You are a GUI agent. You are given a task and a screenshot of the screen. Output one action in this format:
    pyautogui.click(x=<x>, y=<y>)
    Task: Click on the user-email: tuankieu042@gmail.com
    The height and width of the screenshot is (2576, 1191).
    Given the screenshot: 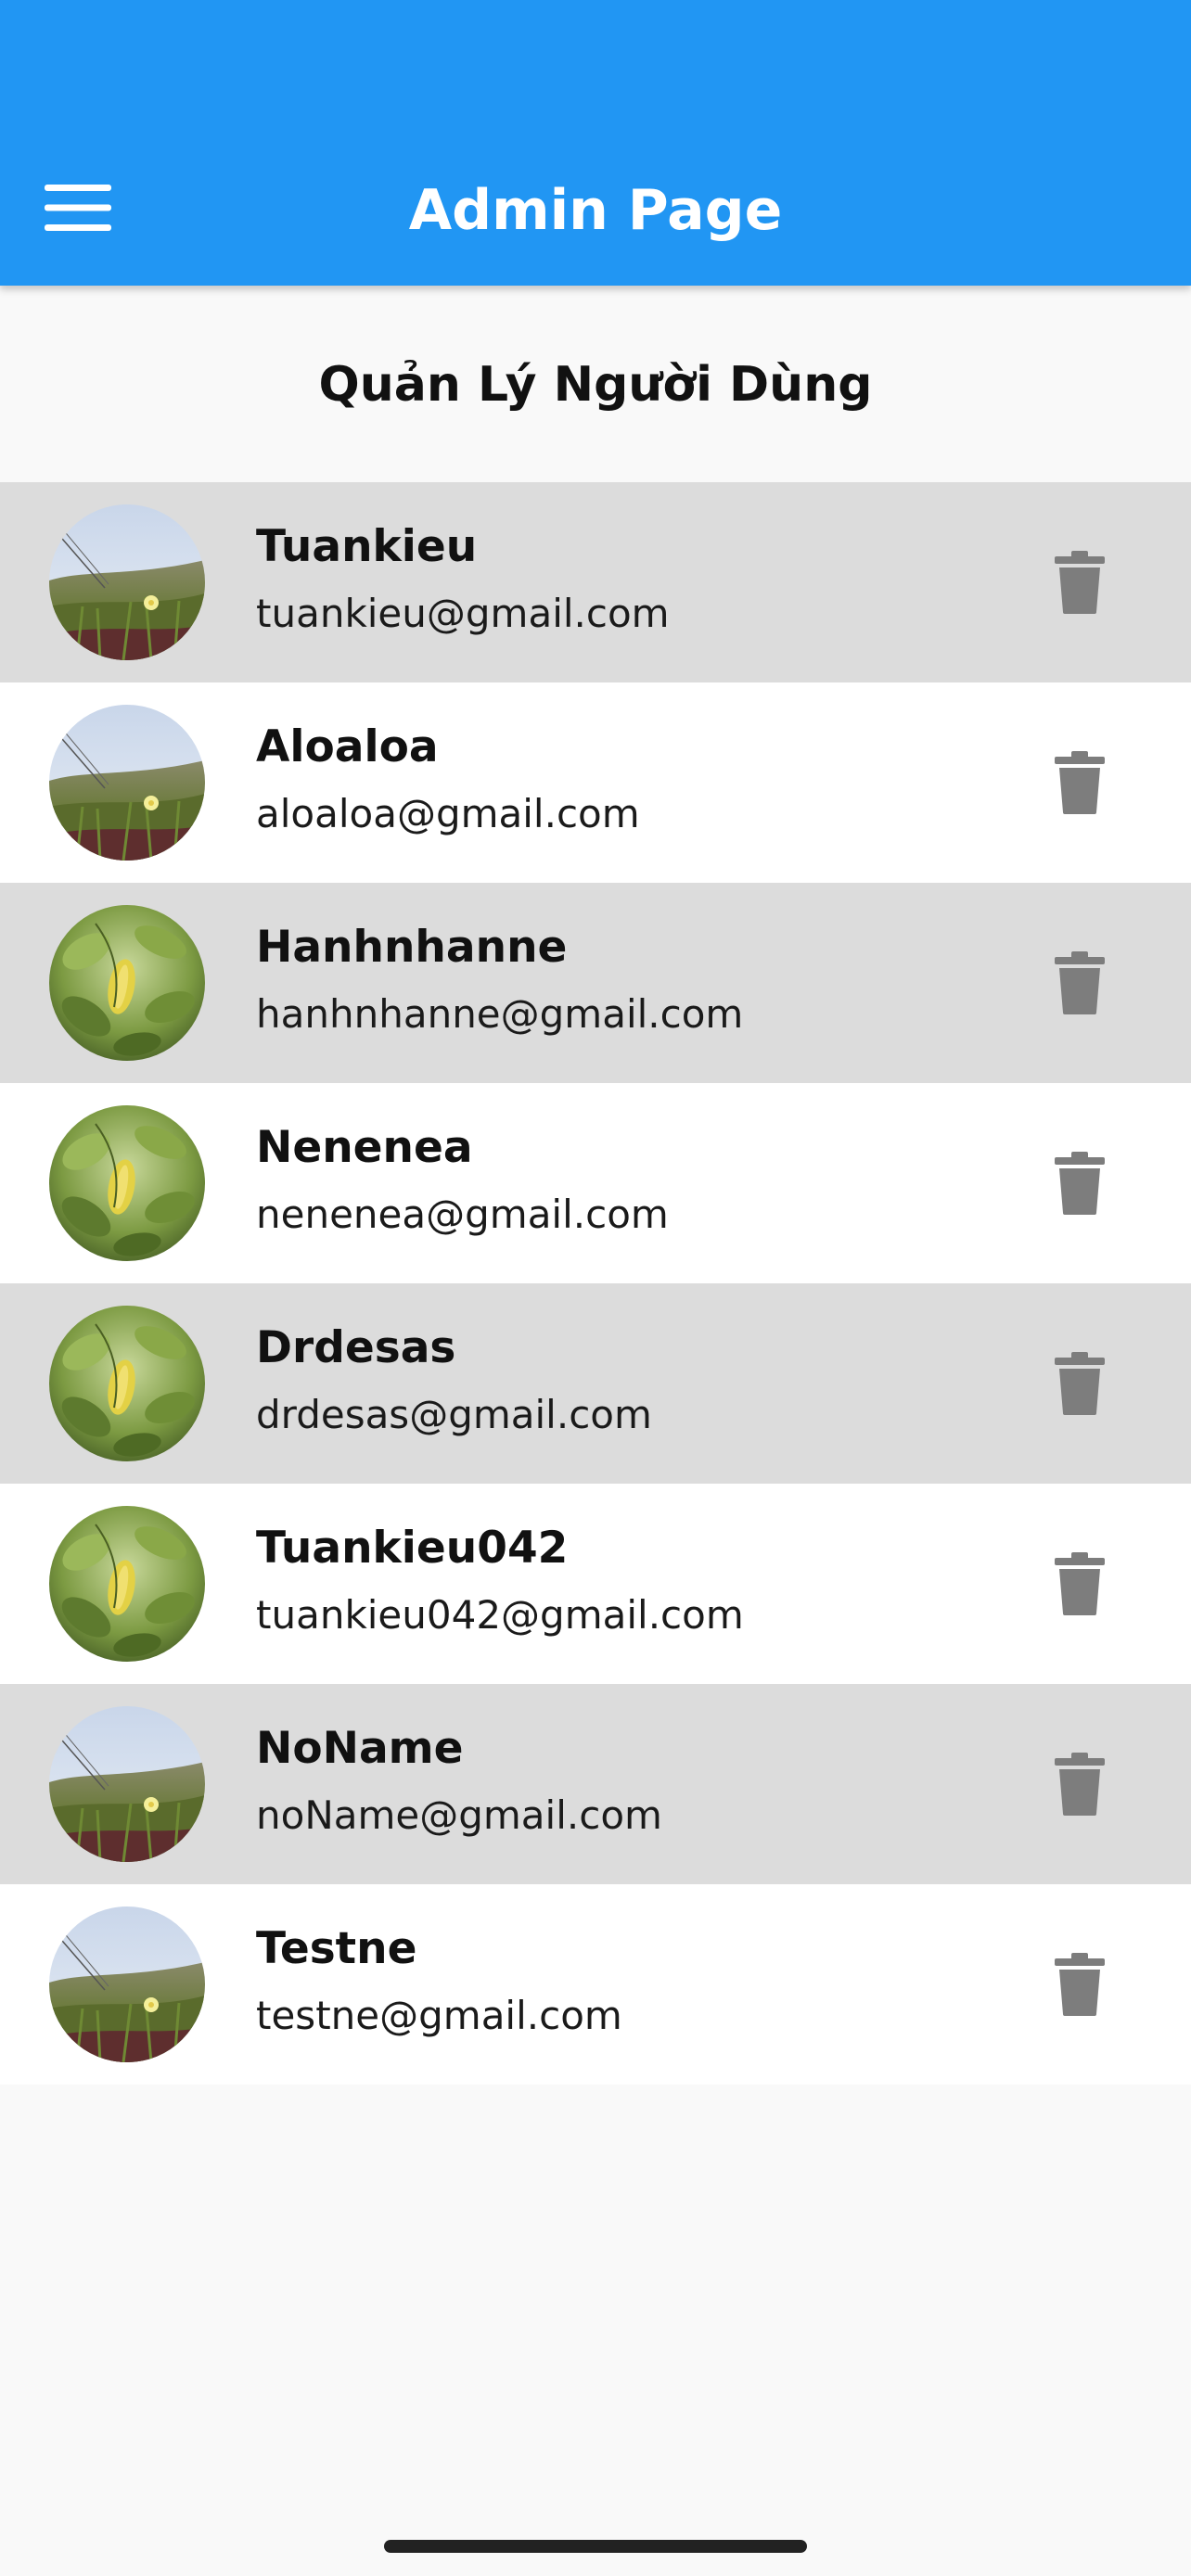 What is the action you would take?
    pyautogui.click(x=500, y=1615)
    